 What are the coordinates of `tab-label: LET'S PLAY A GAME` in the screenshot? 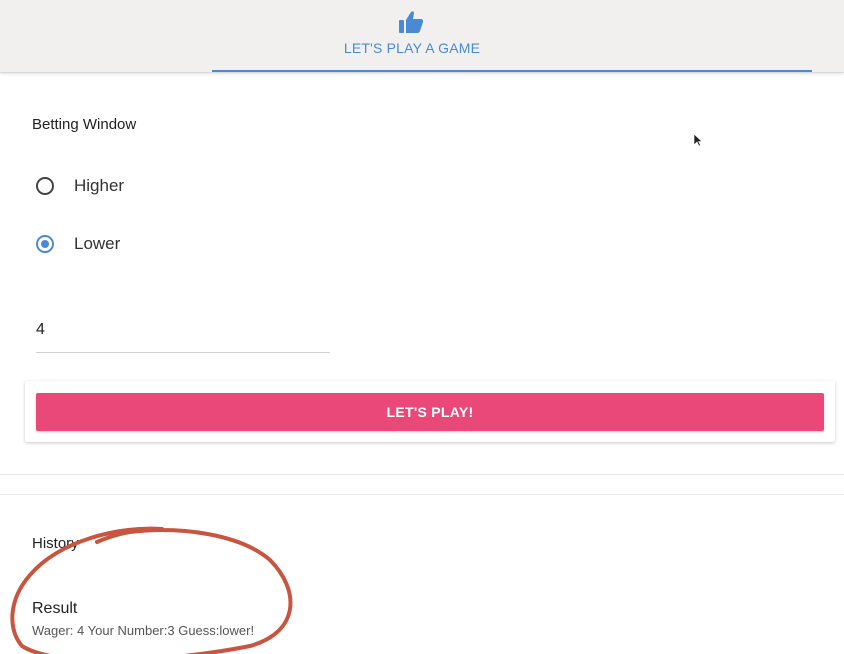 It's located at (412, 48).